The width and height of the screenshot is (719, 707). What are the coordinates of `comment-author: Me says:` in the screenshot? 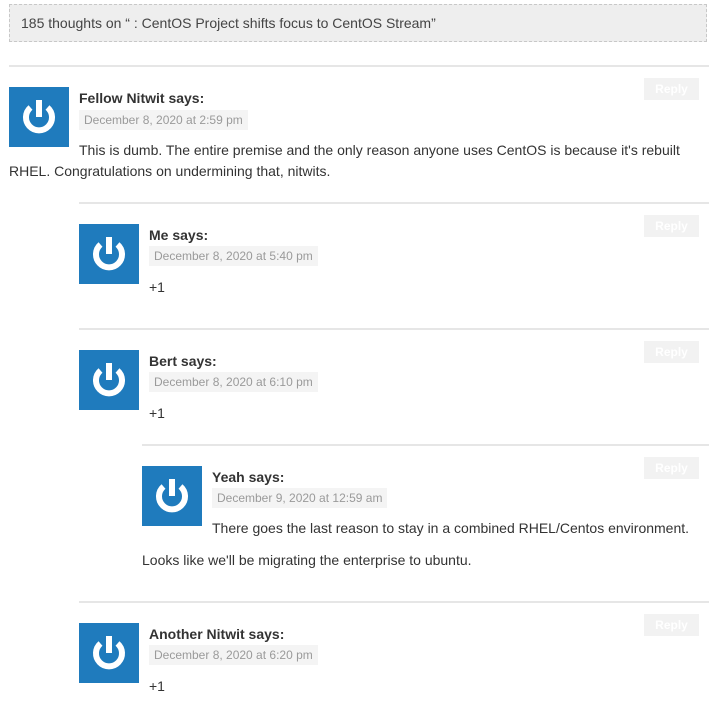 It's located at (178, 235).